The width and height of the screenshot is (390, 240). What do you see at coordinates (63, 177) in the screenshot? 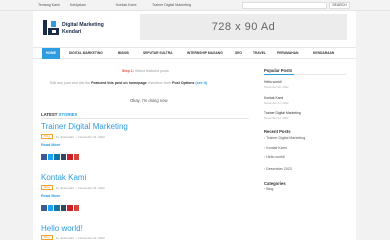
I see `post-title: Kontak Kami` at bounding box center [63, 177].